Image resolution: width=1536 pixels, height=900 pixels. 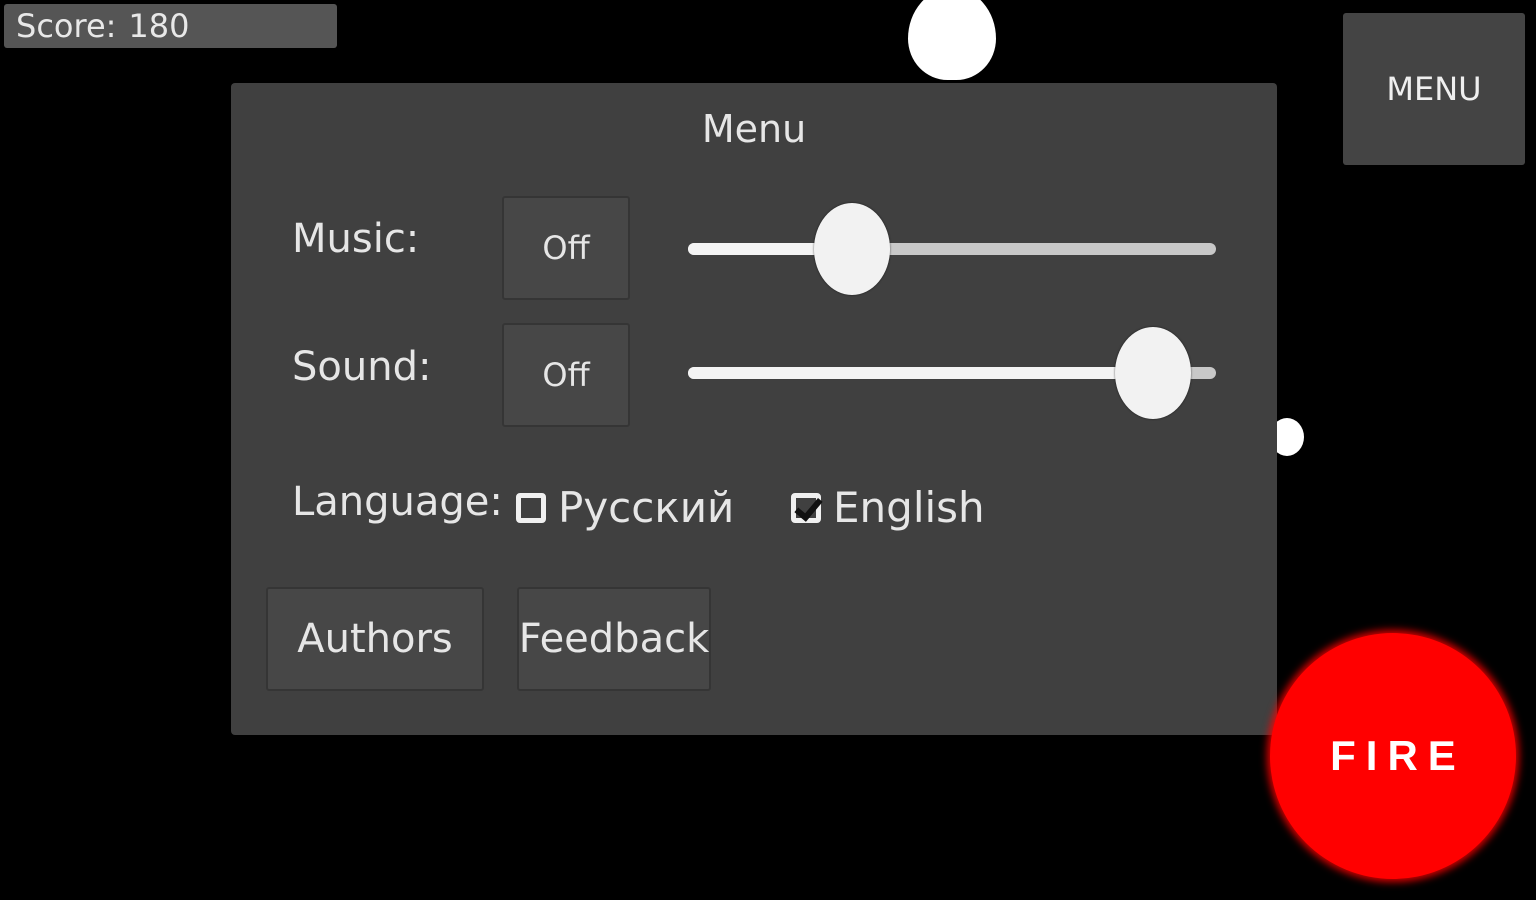 I want to click on music-slider-handle, so click(x=851, y=249).